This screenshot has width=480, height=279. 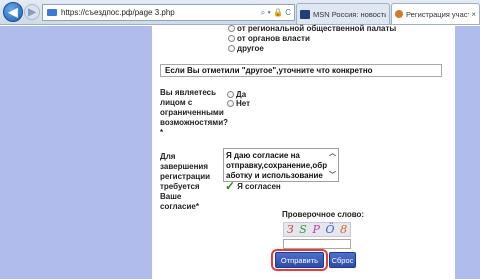 I want to click on right-sidebar-background, so click(x=467, y=152).